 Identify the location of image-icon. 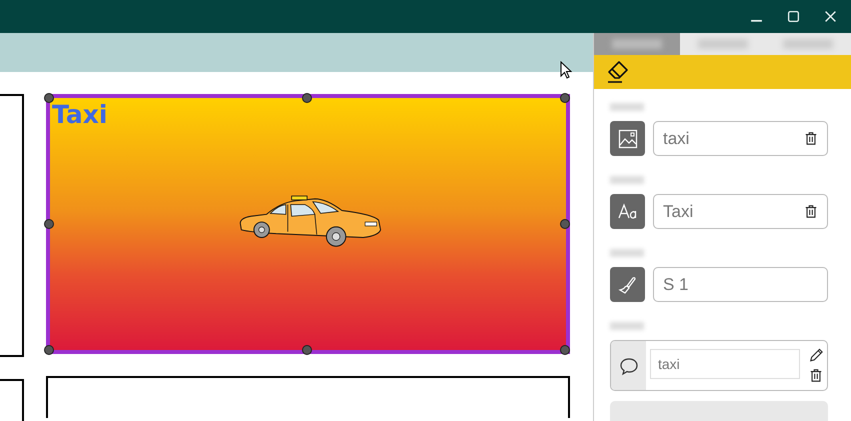
(628, 138).